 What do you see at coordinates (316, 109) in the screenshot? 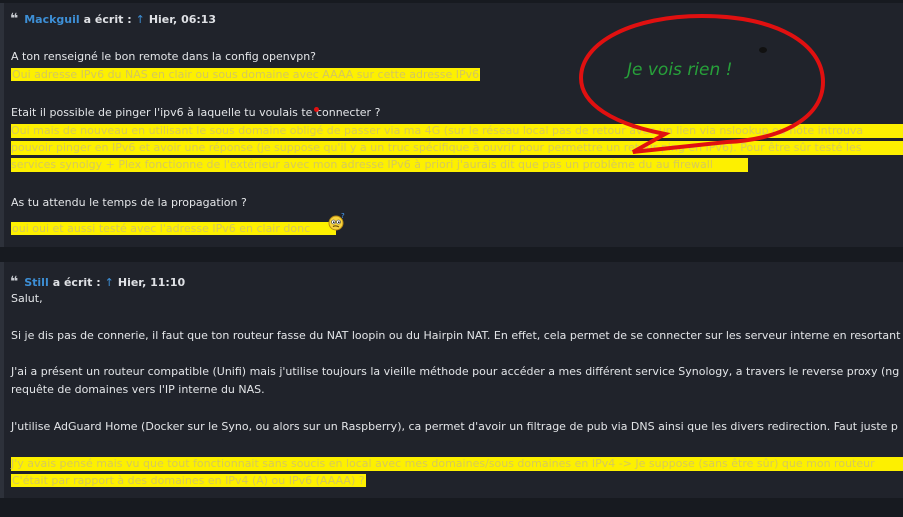
I see `red-dot` at bounding box center [316, 109].